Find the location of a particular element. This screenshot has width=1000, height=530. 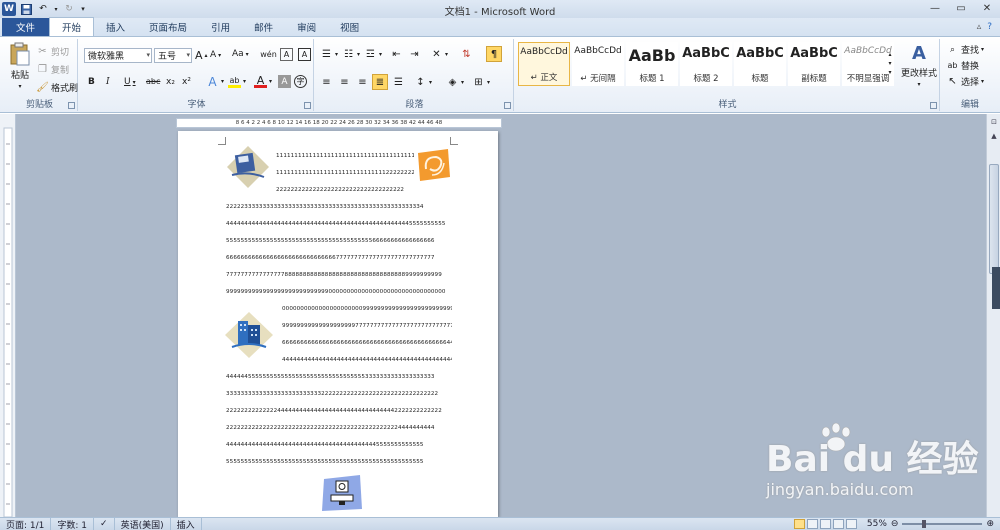

maximize-icon: ▭ is located at coordinates (961, 8).